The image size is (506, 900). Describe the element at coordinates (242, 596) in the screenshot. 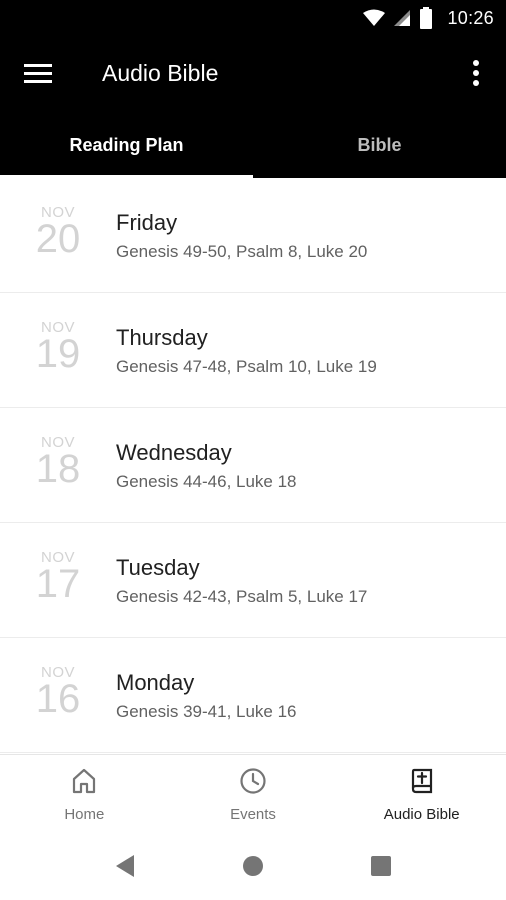

I see `passages-label: Genesis 42-43, Psalm 5, Luke 17` at that location.